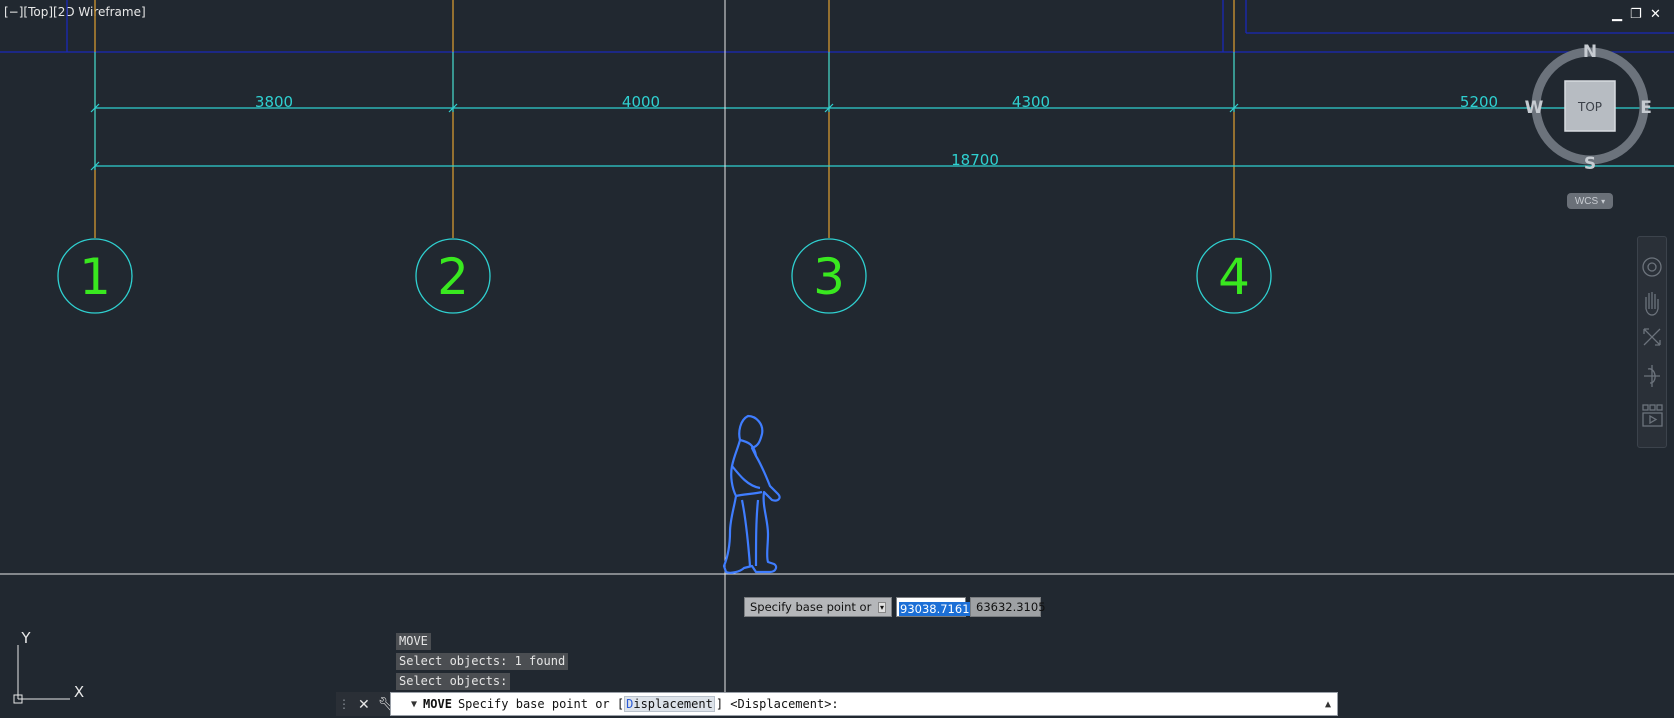 This screenshot has width=1674, height=718. Describe the element at coordinates (1586, 201) in the screenshot. I see `wcs-label: WCS` at that location.